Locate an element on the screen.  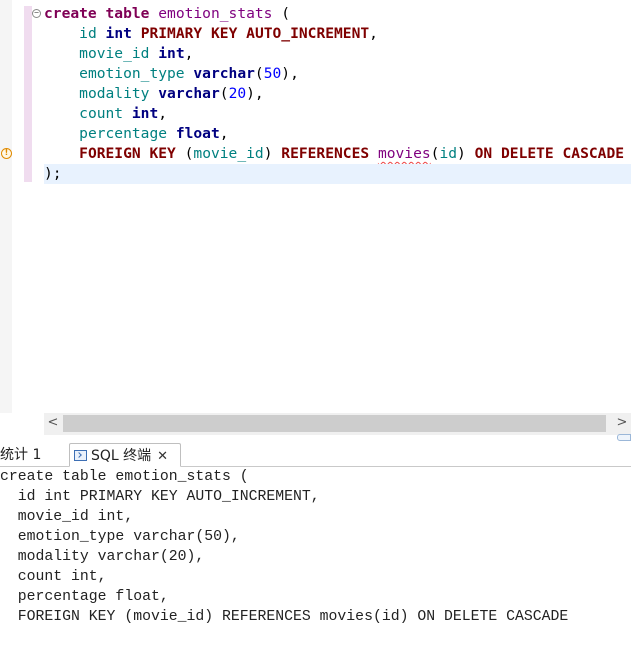
code-token: movies is located at coordinates (404, 153).